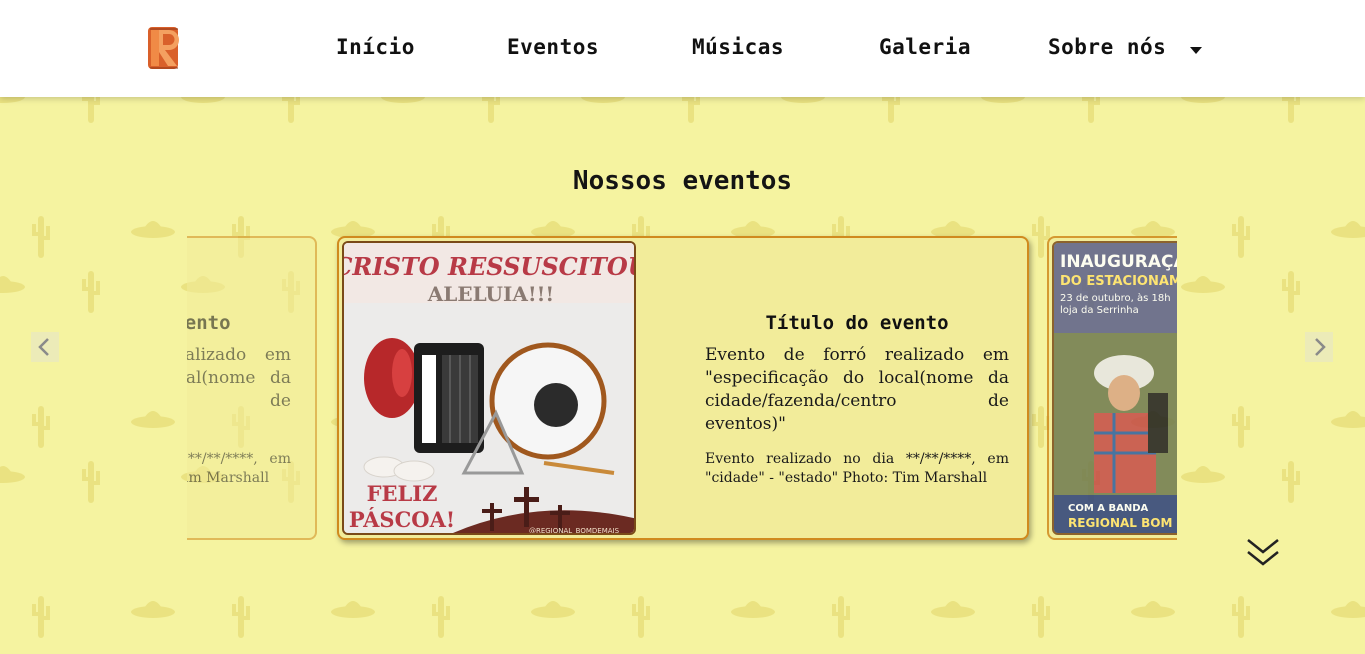  Describe the element at coordinates (1118, 281) in the screenshot. I see `poster-subline: DO ESTACIONAMENTO` at that location.